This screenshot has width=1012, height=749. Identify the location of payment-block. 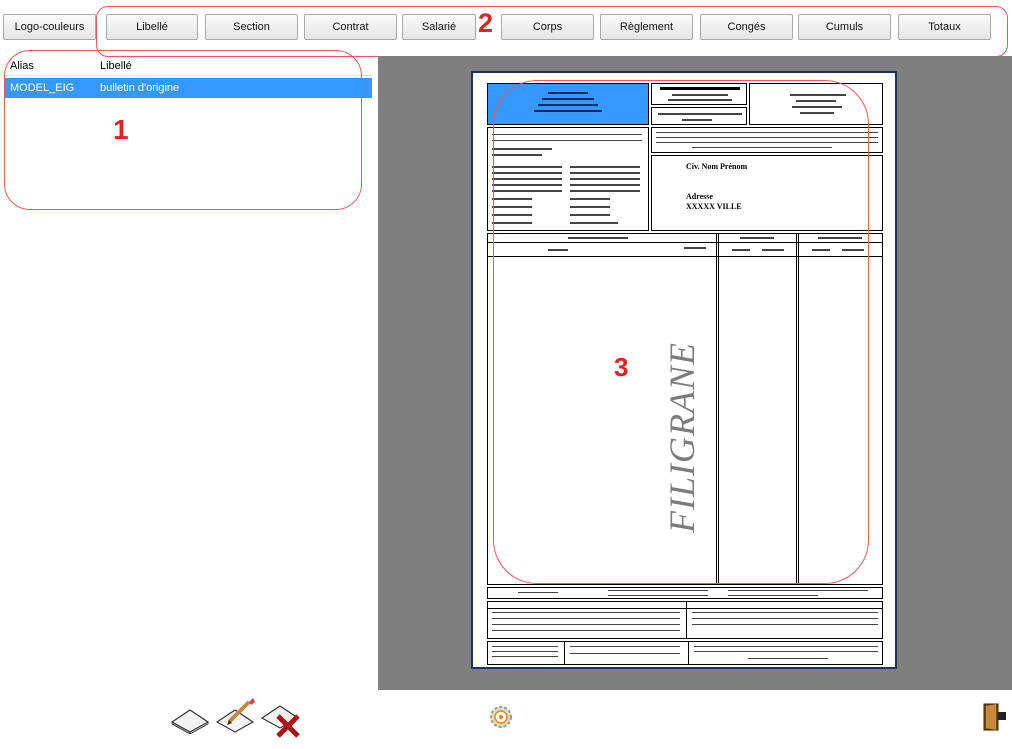
(685, 593).